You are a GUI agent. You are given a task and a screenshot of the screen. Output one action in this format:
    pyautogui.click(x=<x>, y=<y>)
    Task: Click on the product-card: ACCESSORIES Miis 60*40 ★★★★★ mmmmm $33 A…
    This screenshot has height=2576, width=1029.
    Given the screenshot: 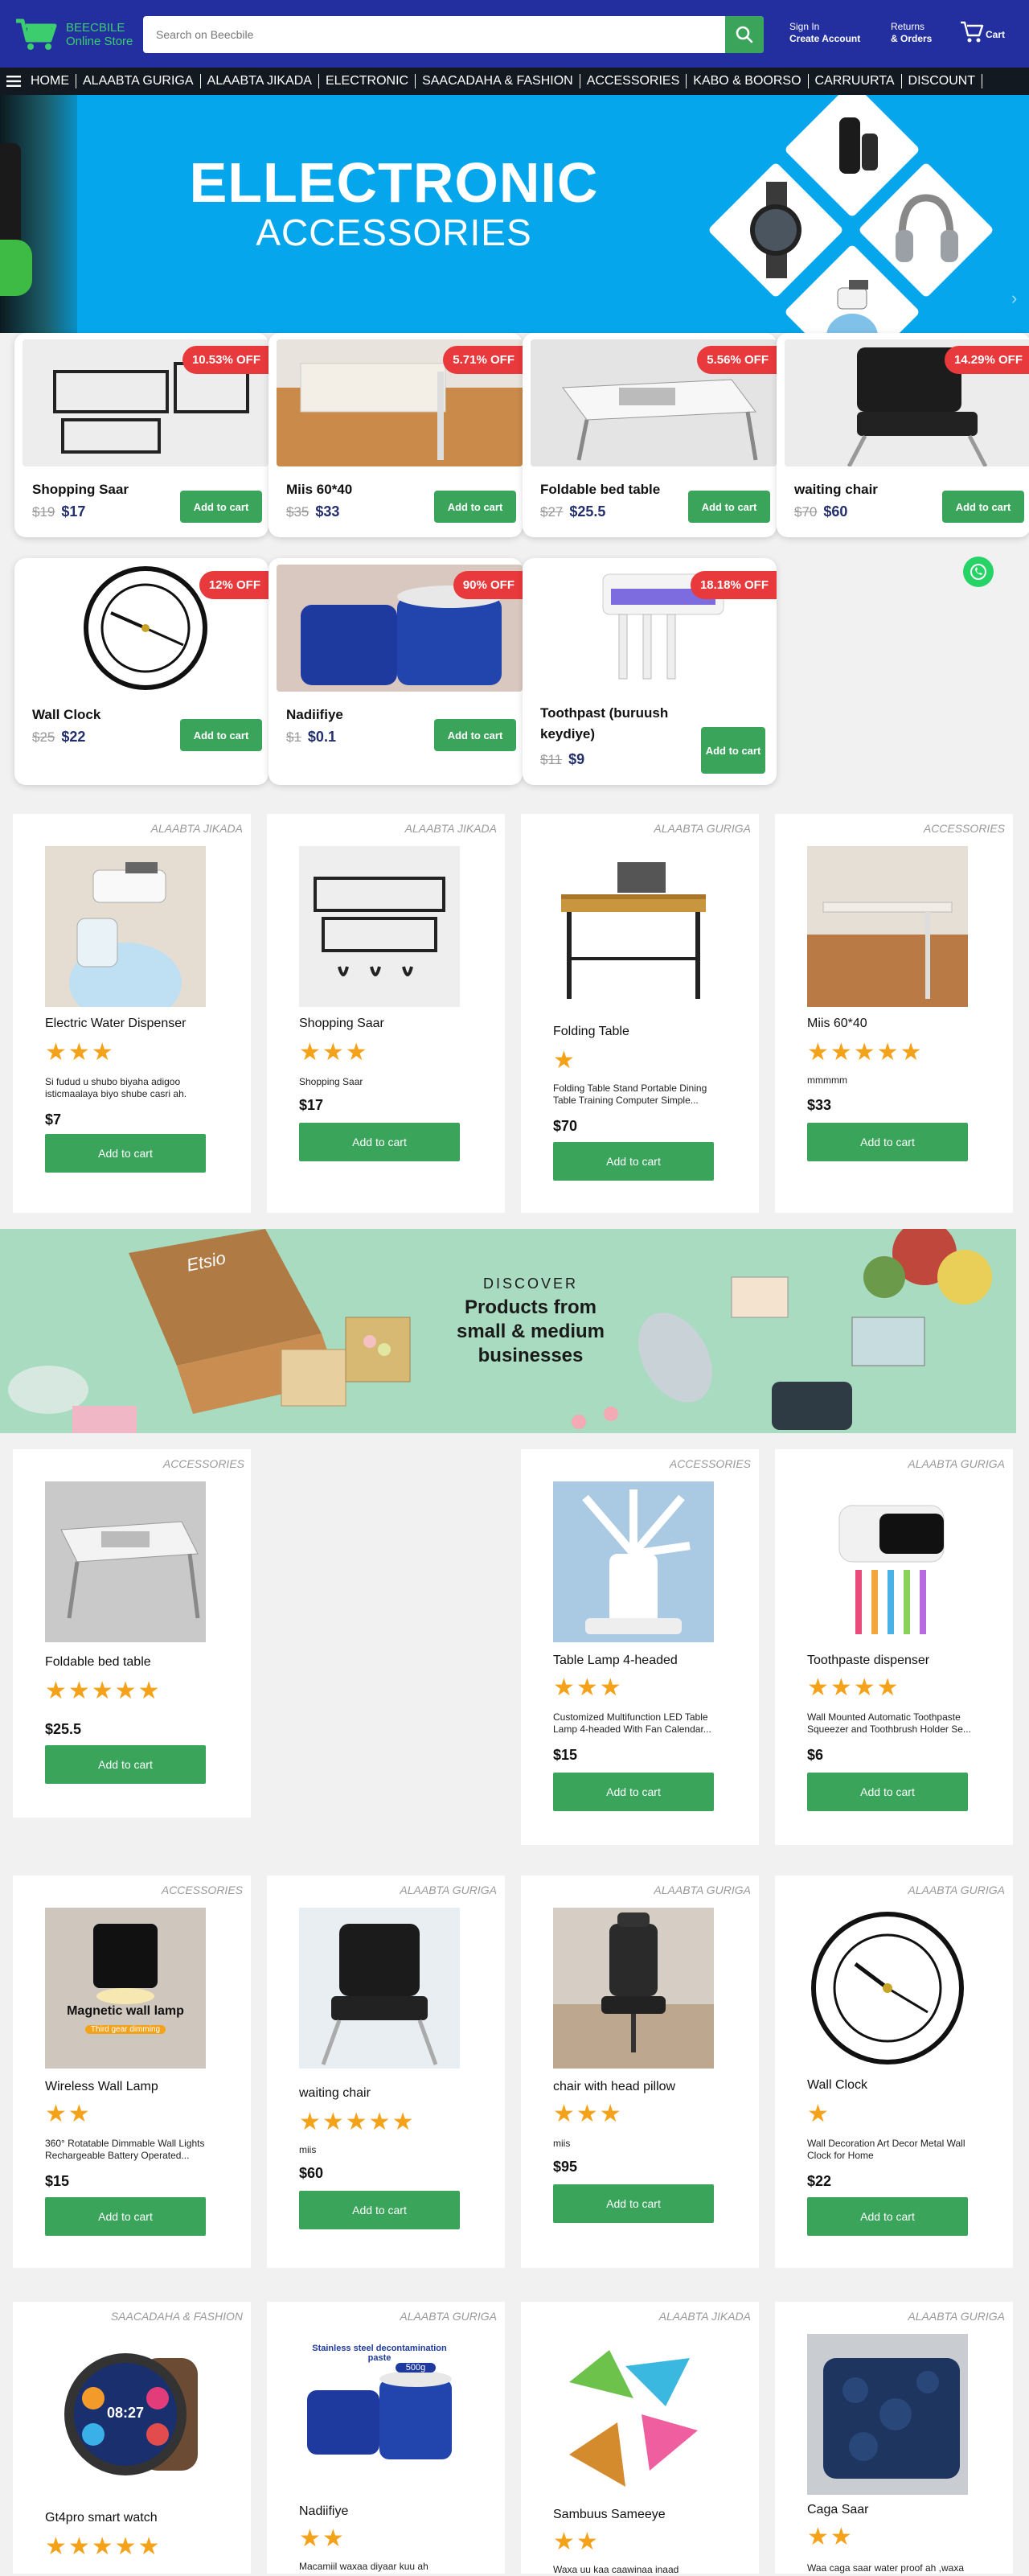 What is the action you would take?
    pyautogui.click(x=894, y=1013)
    